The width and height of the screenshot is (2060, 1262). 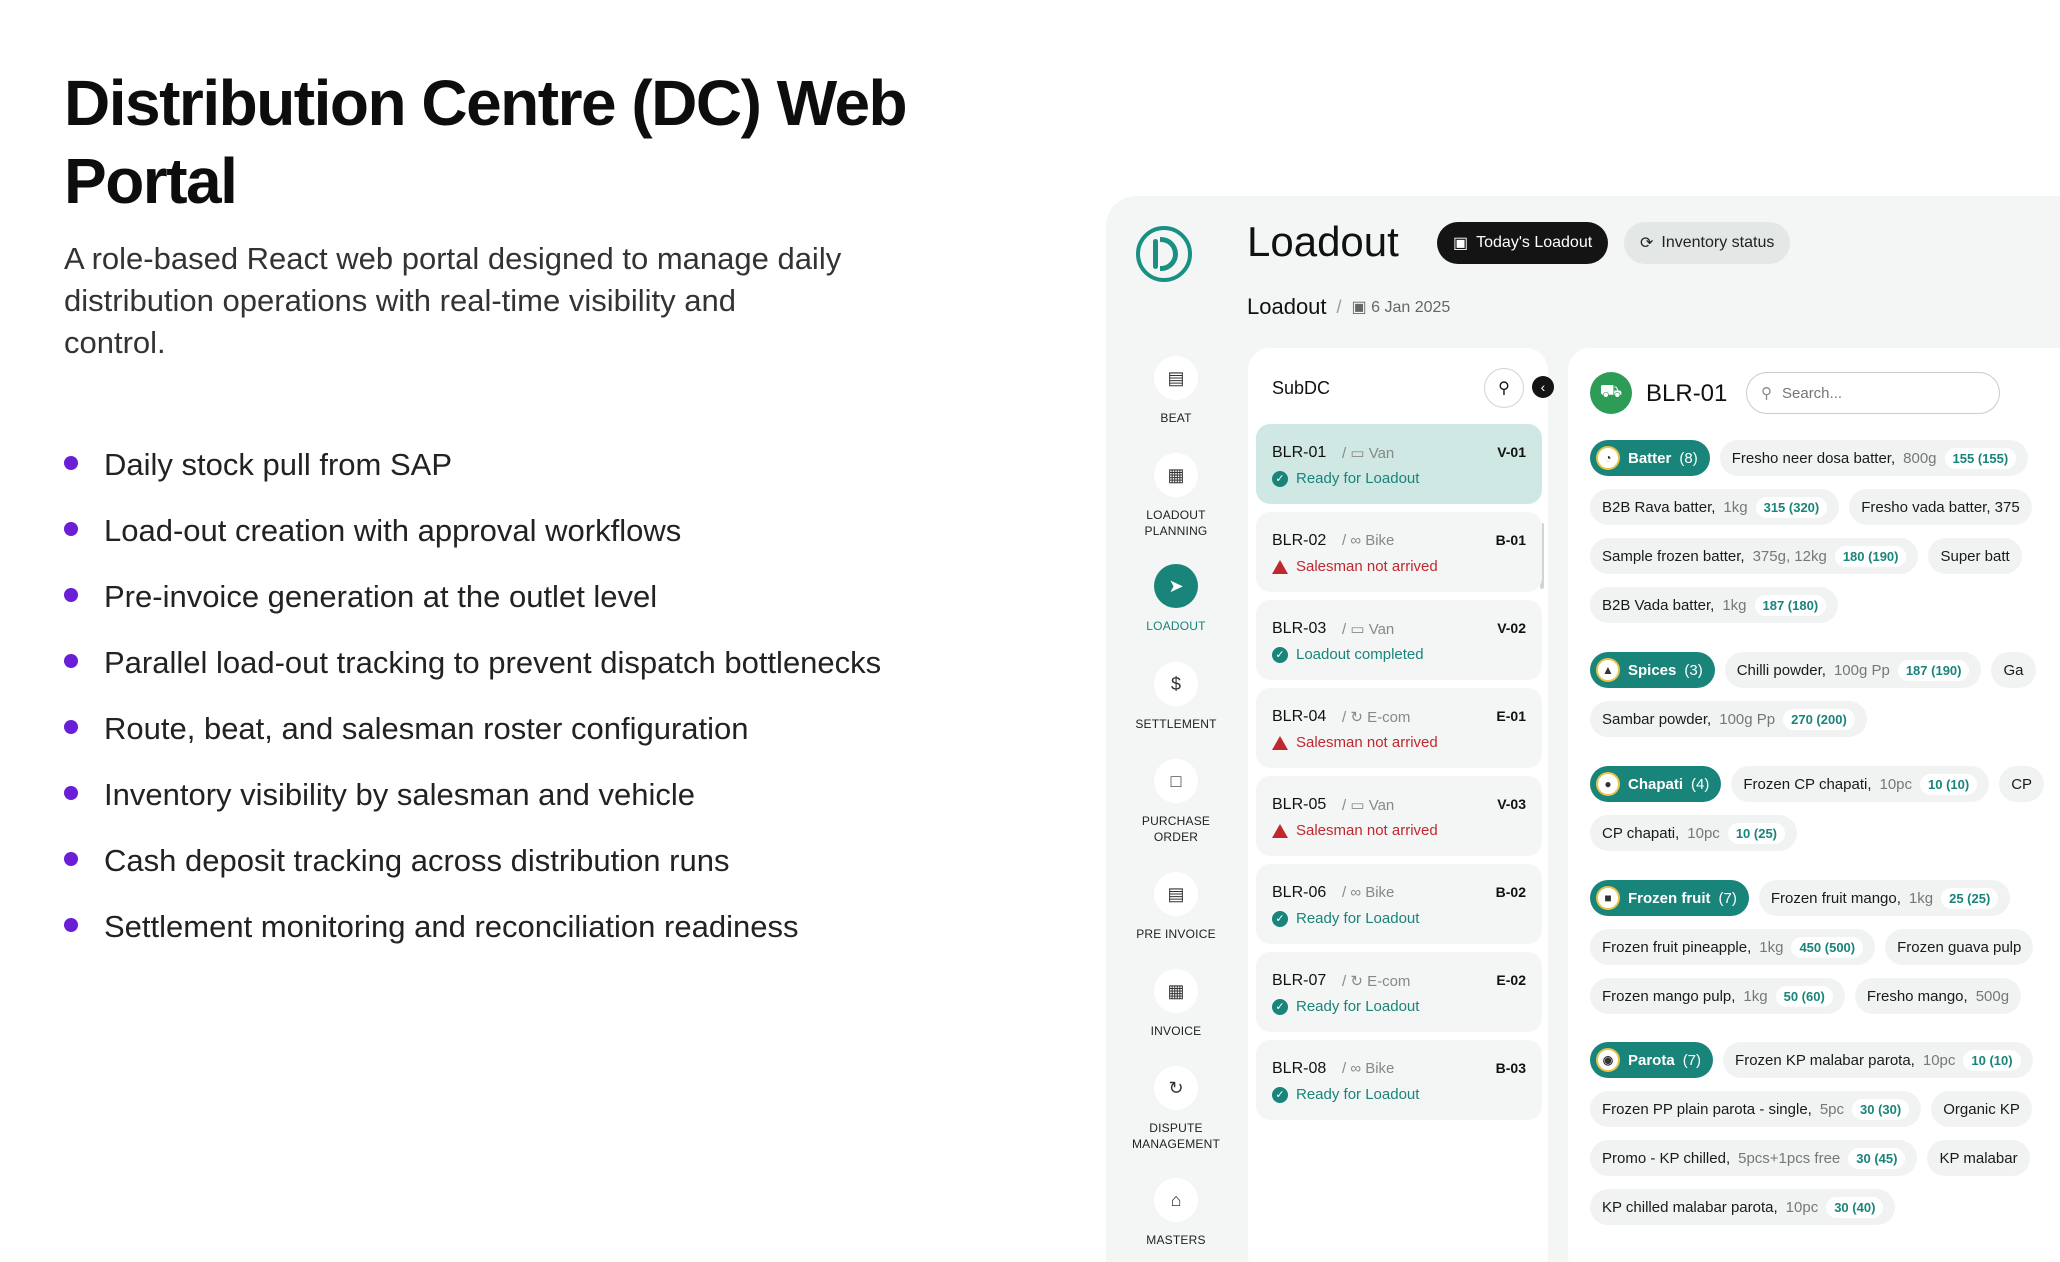 What do you see at coordinates (1754, 1158) in the screenshot?
I see `sku-chip: Promo - KP chilled, 5pcs+1pcs free 30 (45)` at bounding box center [1754, 1158].